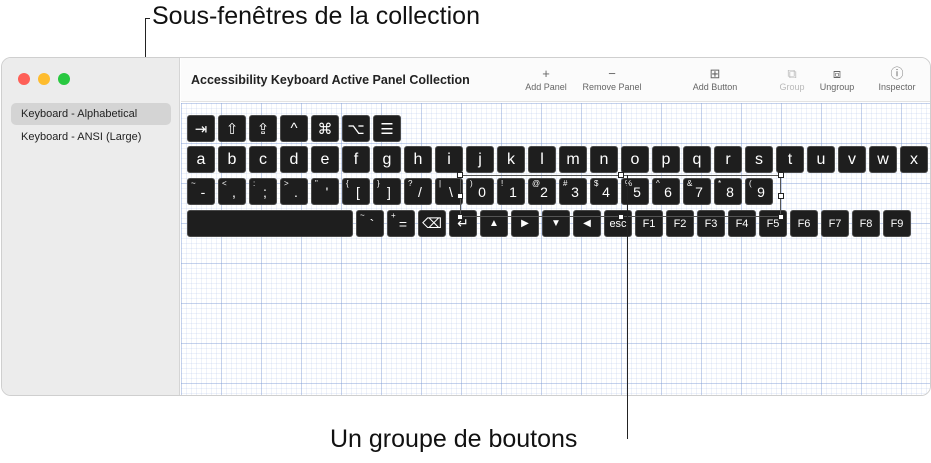 The image size is (931, 463). I want to click on sidebar-item-keyboard-alphabetical: Keyboard - Alphabetical, so click(91, 114).